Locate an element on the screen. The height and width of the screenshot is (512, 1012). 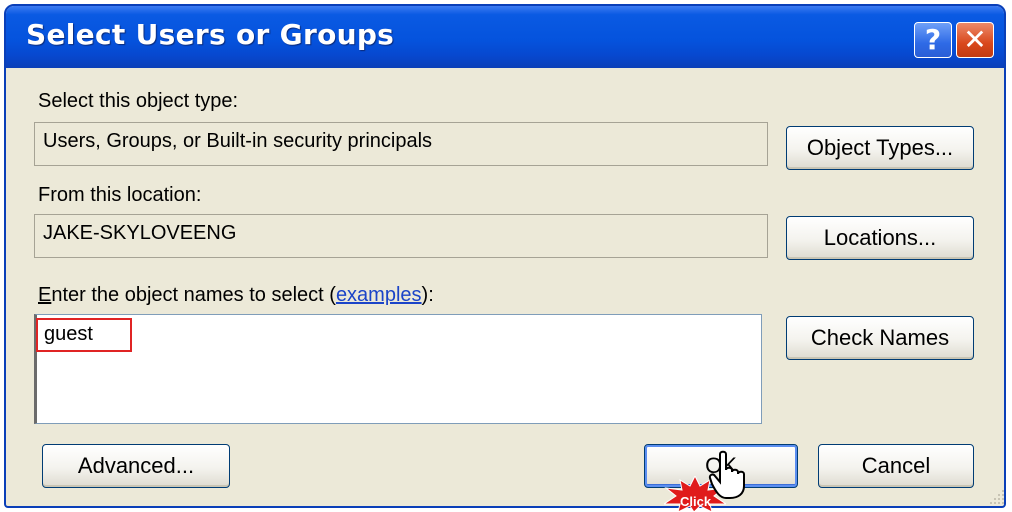
cancel-button: Cancel is located at coordinates (896, 466).